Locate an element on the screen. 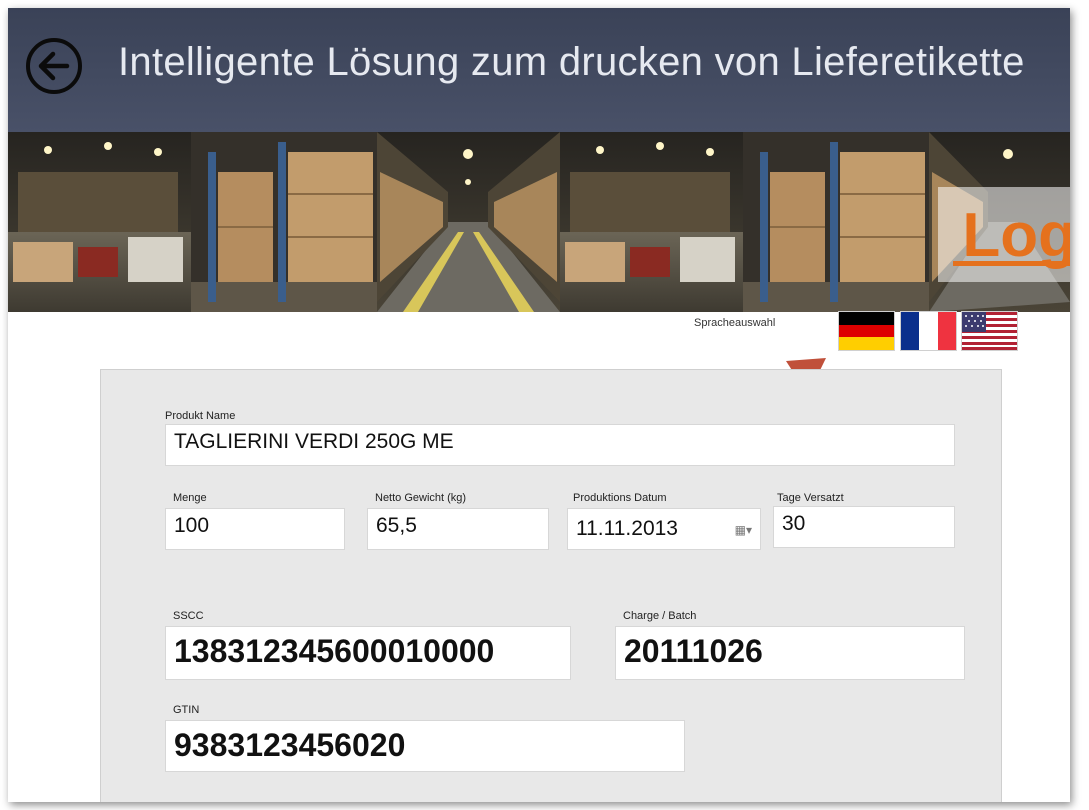 The width and height of the screenshot is (1089, 810). produktions-datum-label: Produktions Datum is located at coordinates (620, 498).